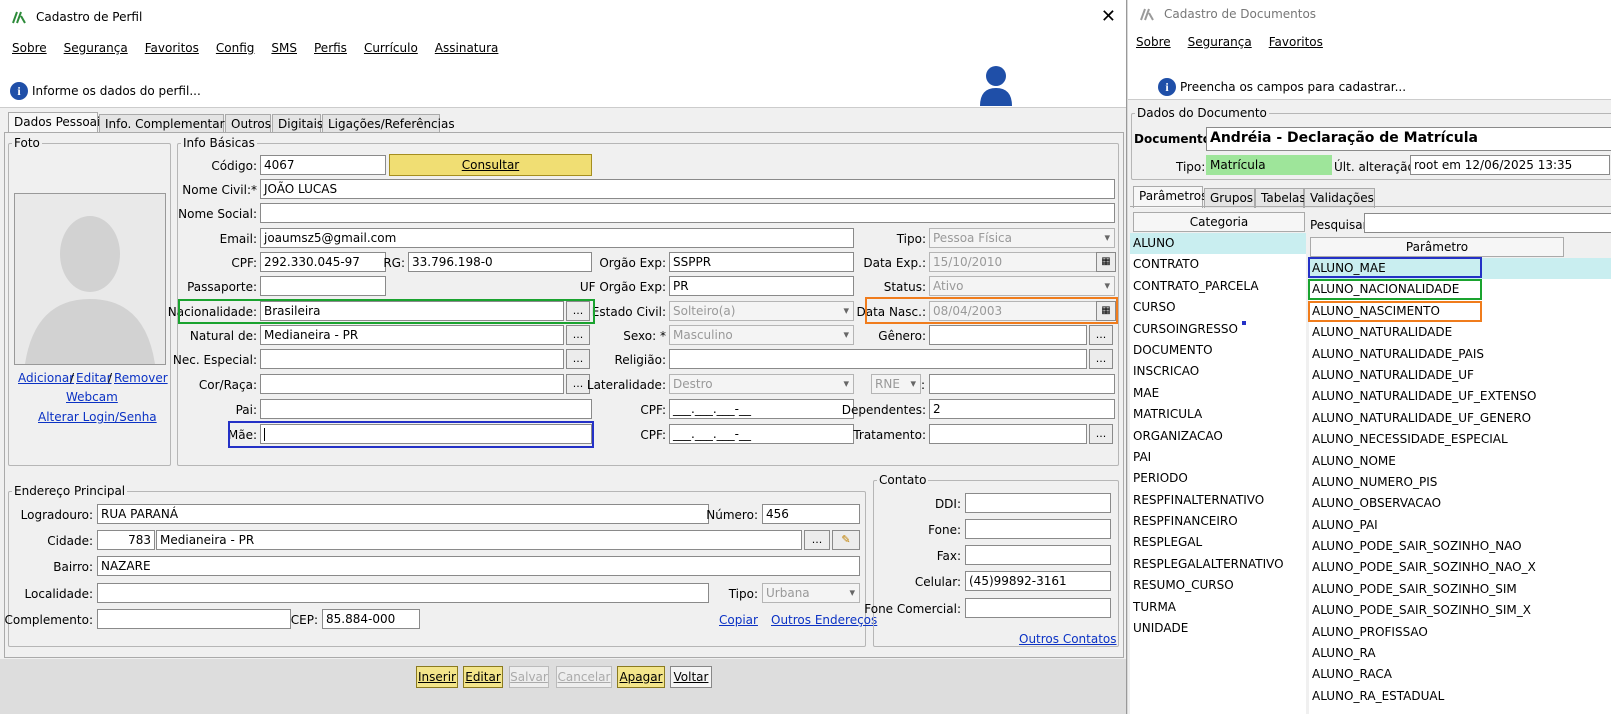 The image size is (1611, 714). I want to click on action-button-editar: Editar, so click(483, 677).